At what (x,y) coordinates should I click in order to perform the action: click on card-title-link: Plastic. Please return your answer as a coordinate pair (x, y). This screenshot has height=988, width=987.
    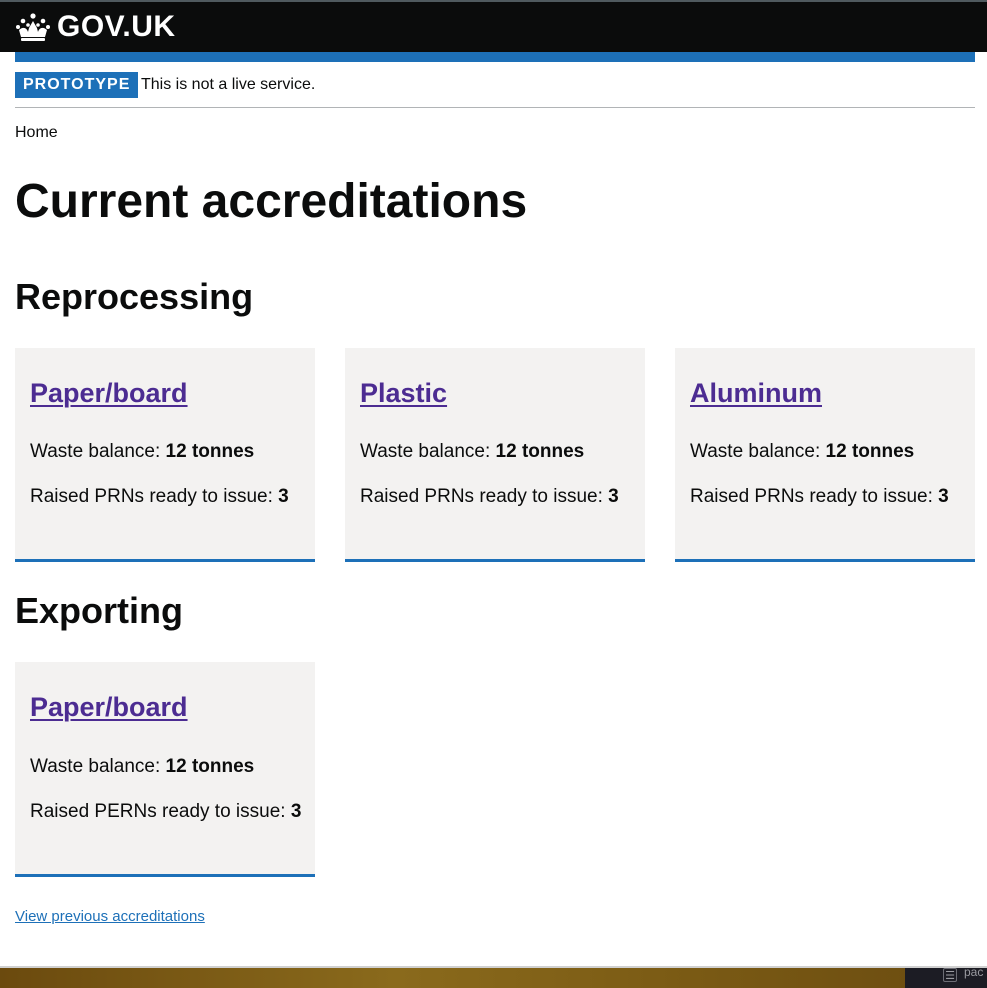
    Looking at the image, I should click on (403, 393).